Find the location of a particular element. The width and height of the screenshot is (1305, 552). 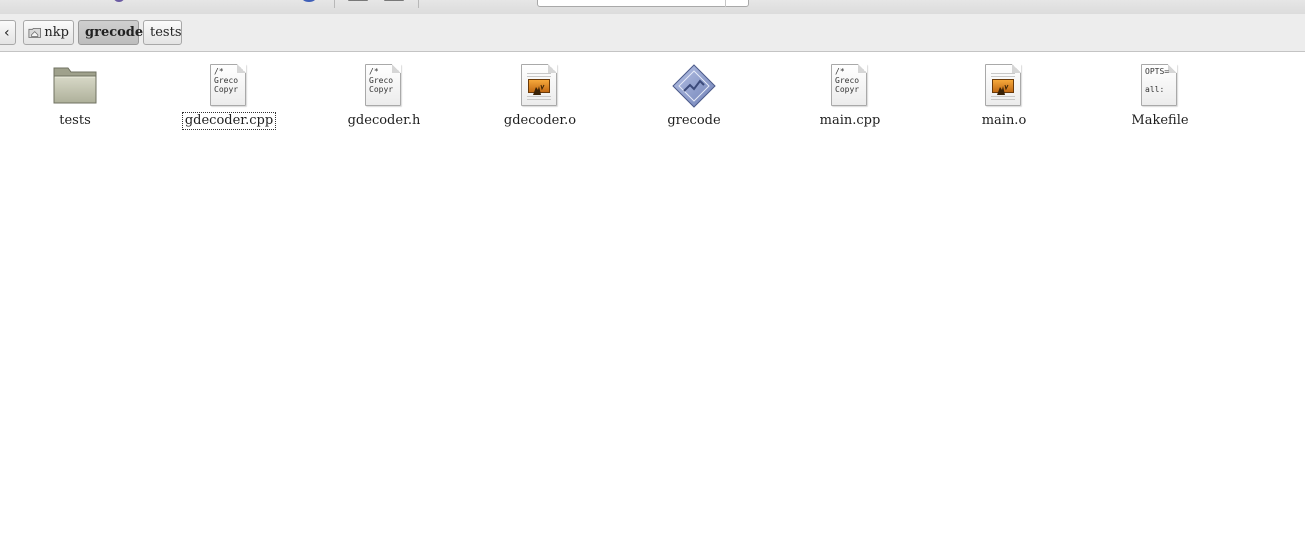

file-item-tests: tests is located at coordinates (75, 98).